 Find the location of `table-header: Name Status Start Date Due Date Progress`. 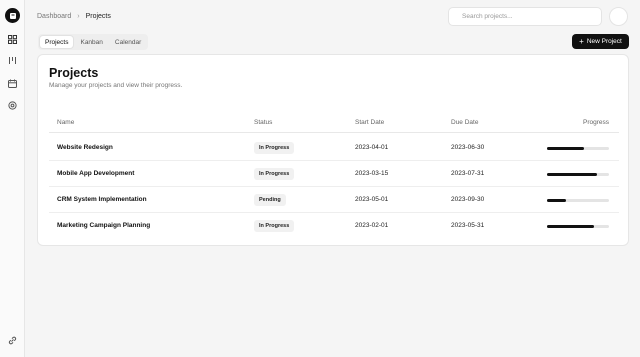

table-header: Name Status Start Date Due Date Progress is located at coordinates (334, 126).